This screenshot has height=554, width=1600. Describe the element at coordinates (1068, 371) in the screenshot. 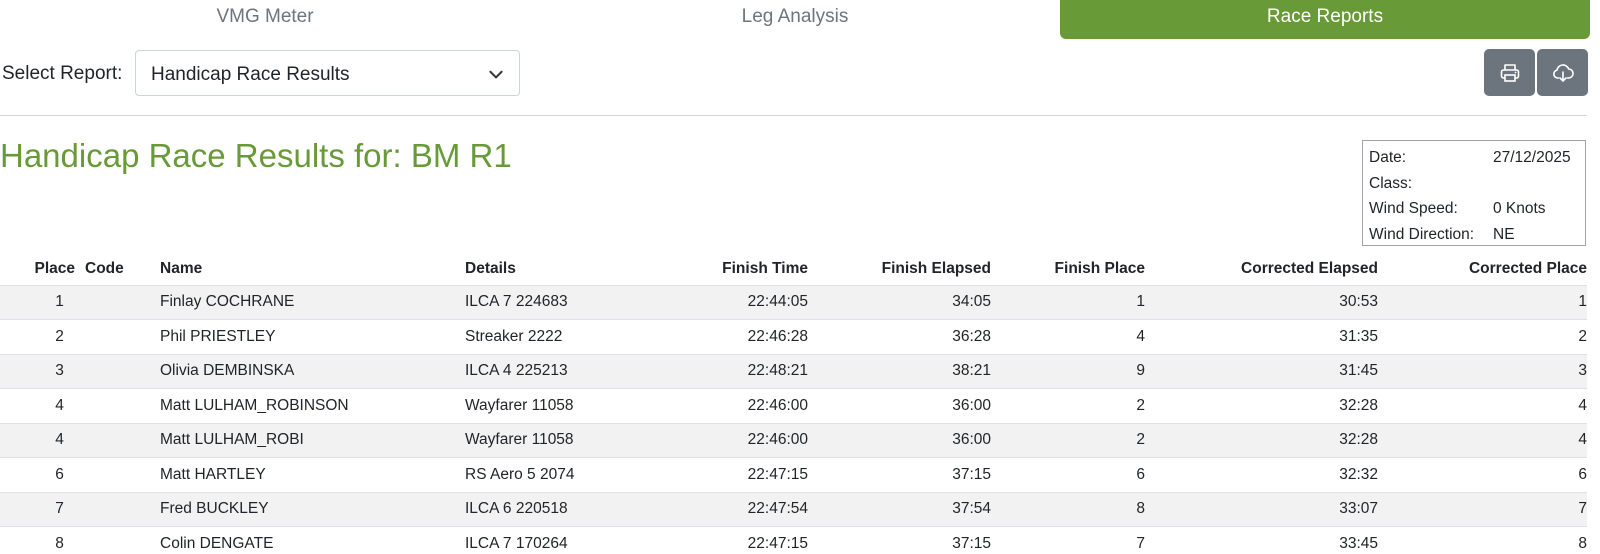

I see `cell-finish-place: 9` at that location.